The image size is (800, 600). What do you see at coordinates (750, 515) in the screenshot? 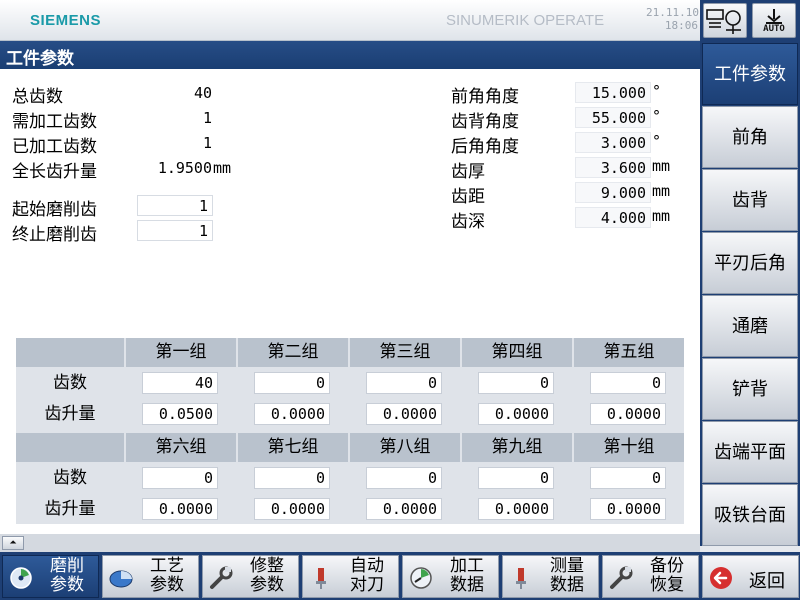
I see `softkey-magnetic-table: 吸铁台面` at bounding box center [750, 515].